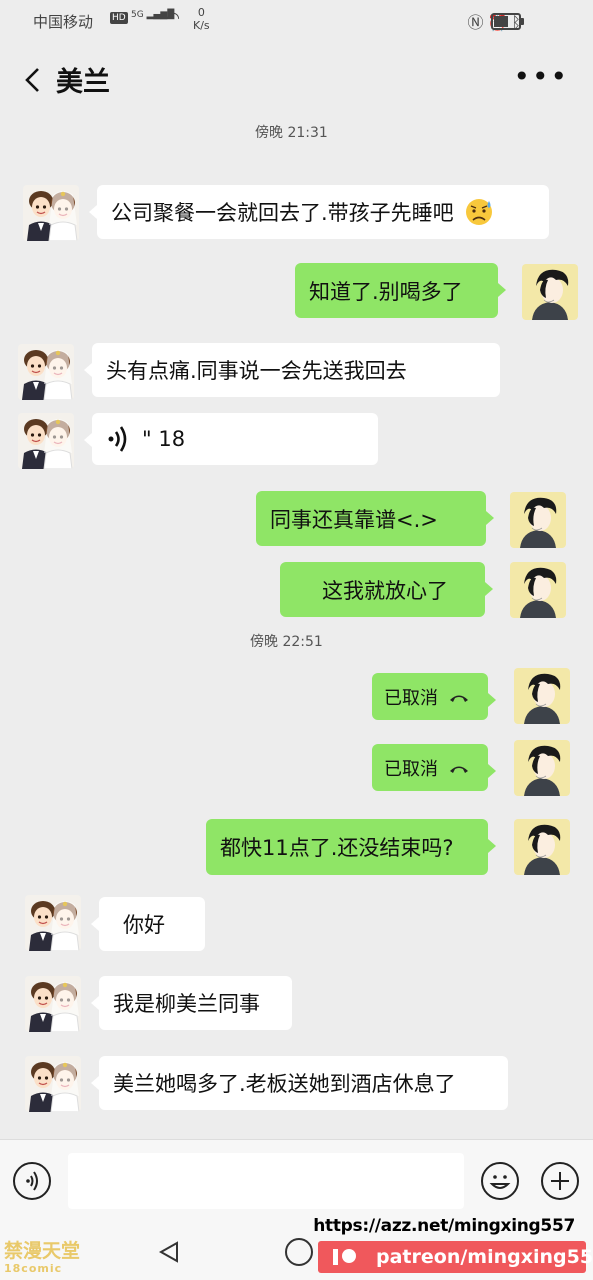  Describe the element at coordinates (541, 76) in the screenshot. I see `more-options-icon: •••` at that location.